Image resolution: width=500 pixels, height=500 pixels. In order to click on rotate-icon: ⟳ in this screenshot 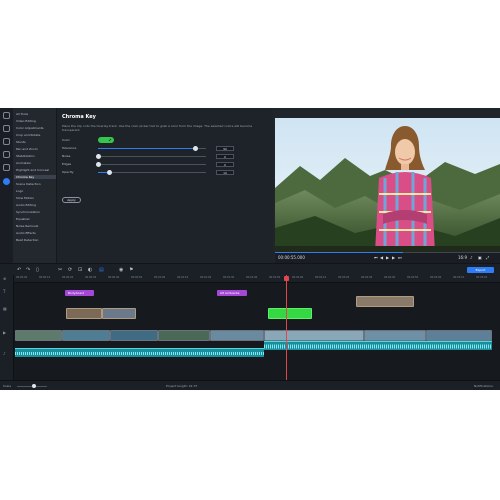, I will do `click(70, 270)`.